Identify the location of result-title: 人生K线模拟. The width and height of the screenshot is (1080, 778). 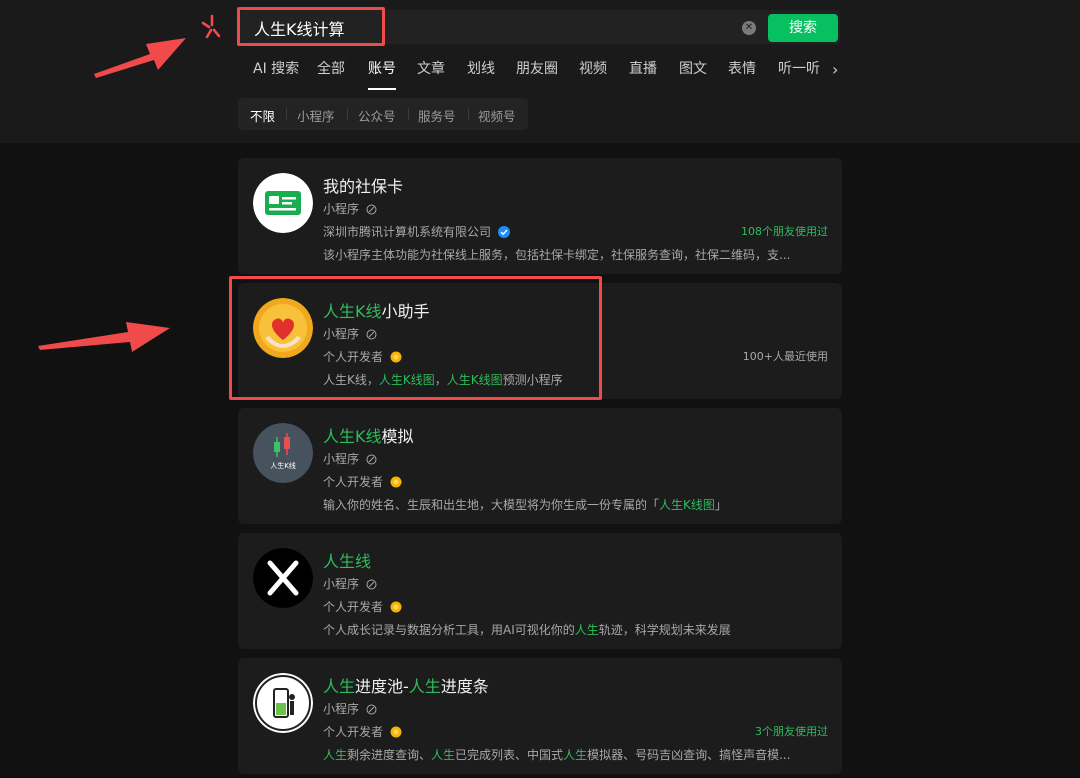
(368, 435).